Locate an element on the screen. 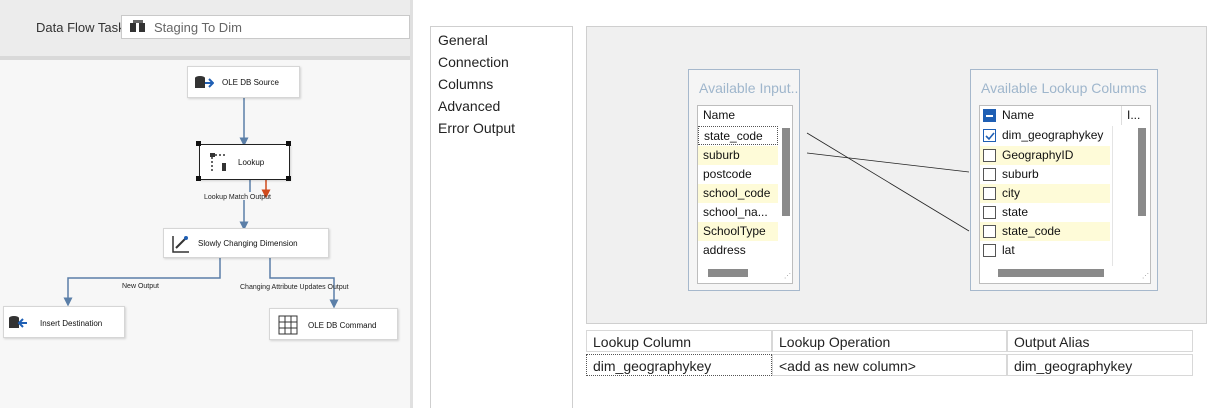 Image resolution: width=1207 pixels, height=408 pixels. page-advanced: Advanced is located at coordinates (469, 106).